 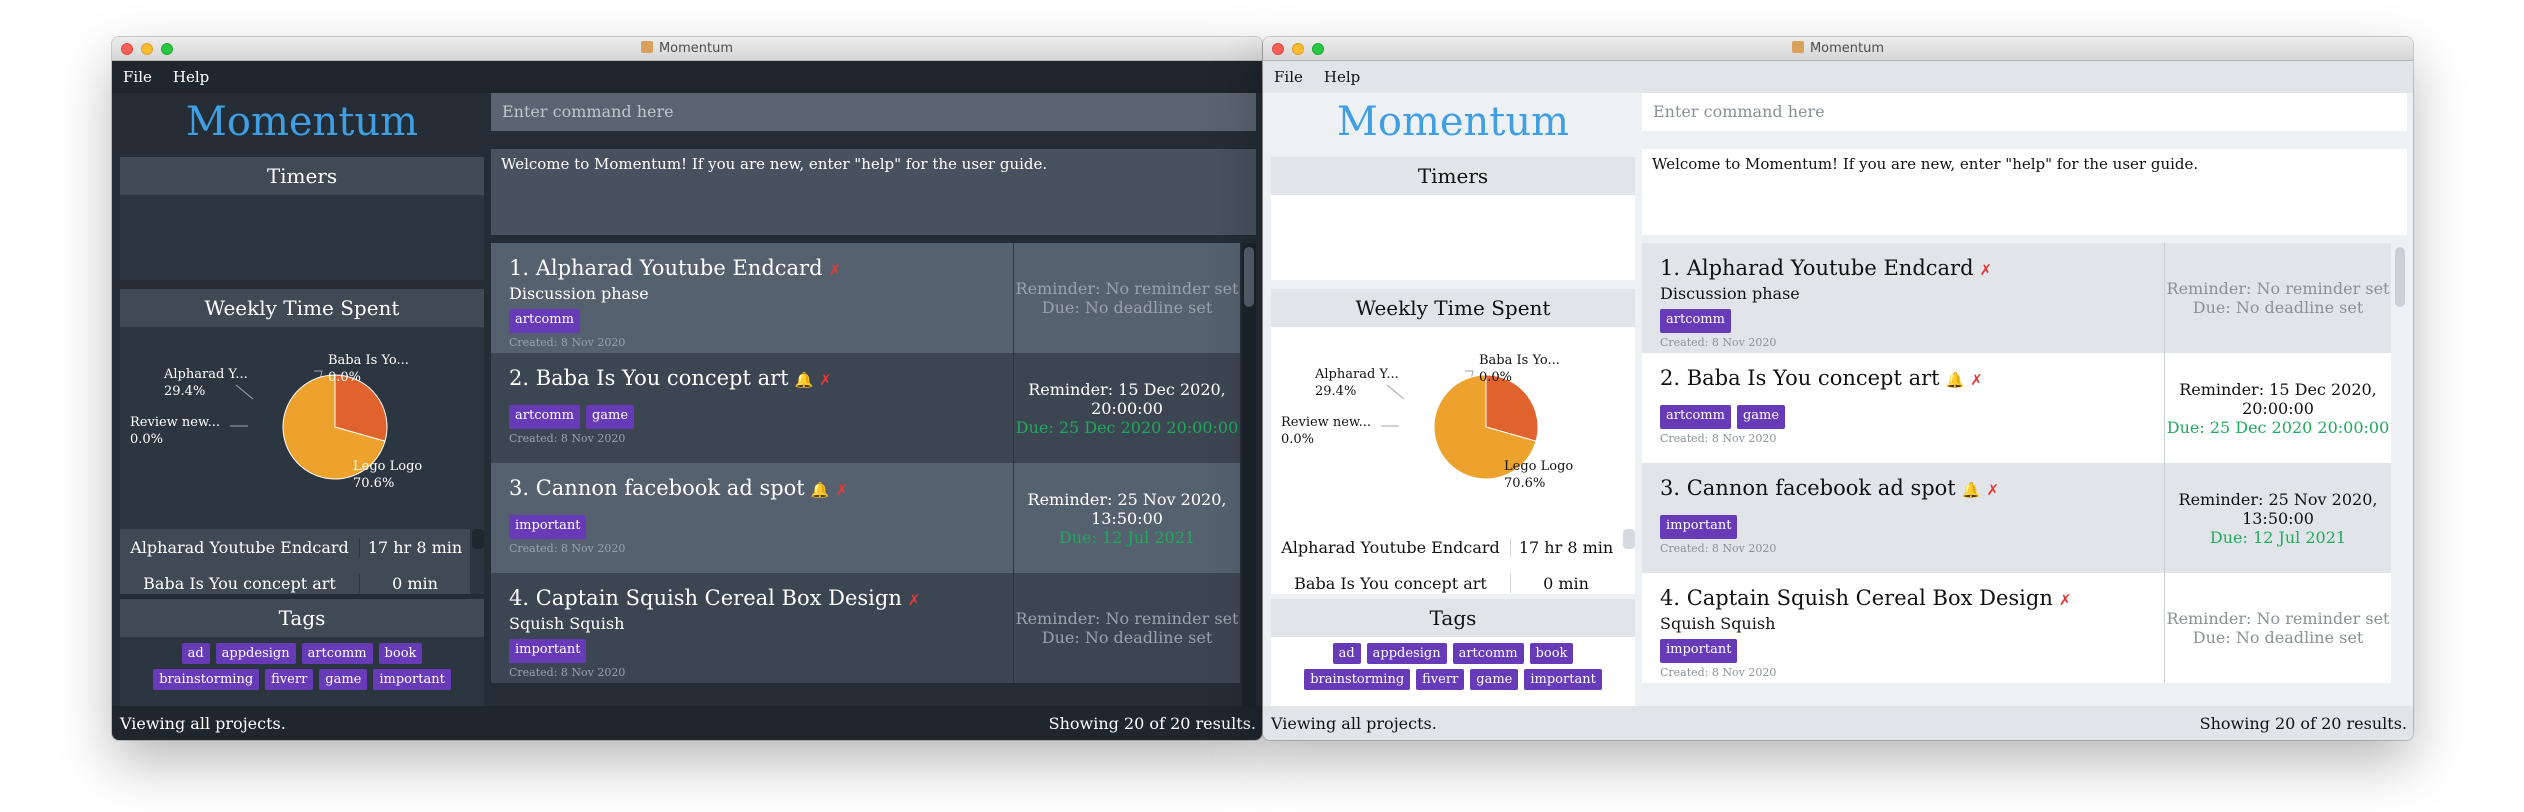 What do you see at coordinates (761, 321) in the screenshot?
I see `project-tags: artcomm` at bounding box center [761, 321].